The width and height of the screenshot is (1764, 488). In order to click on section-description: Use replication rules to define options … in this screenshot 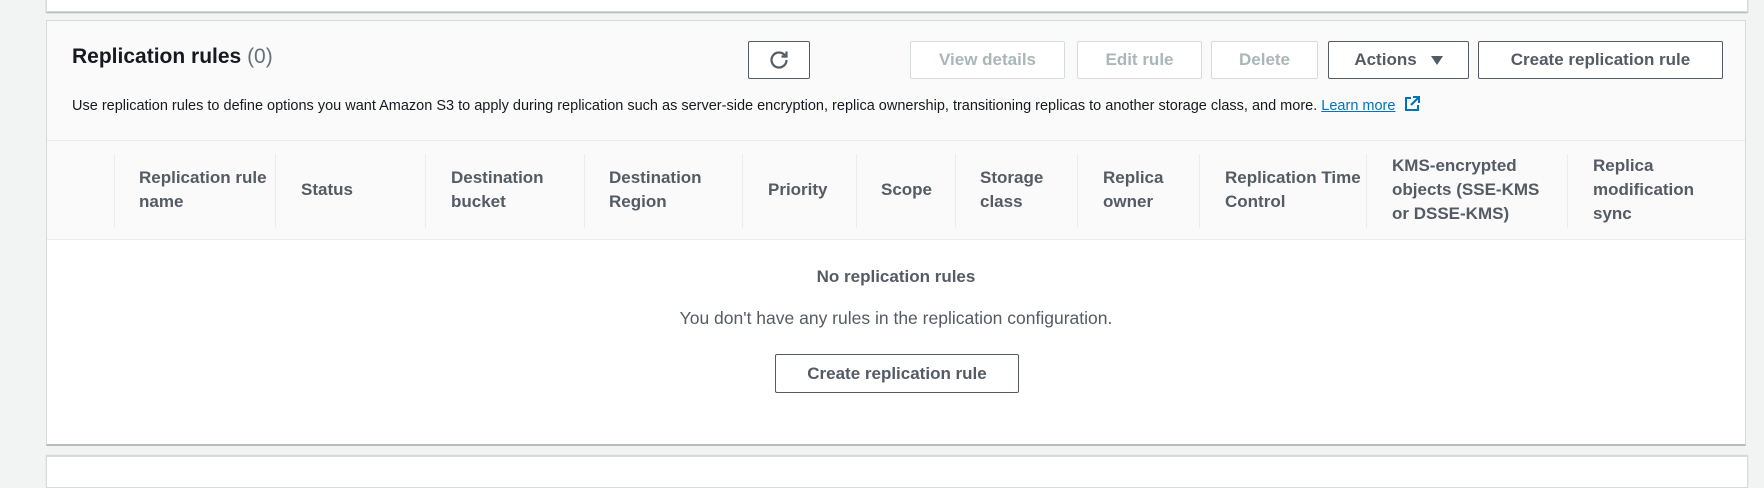, I will do `click(746, 104)`.